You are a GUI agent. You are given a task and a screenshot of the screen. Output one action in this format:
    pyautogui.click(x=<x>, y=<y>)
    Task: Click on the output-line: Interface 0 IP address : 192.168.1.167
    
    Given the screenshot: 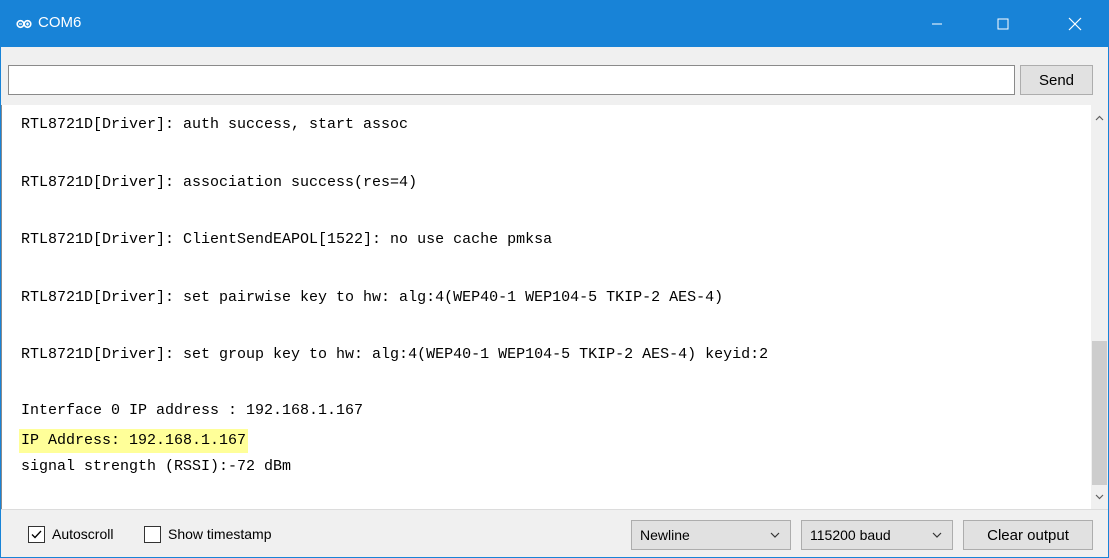 What is the action you would take?
    pyautogui.click(x=192, y=410)
    